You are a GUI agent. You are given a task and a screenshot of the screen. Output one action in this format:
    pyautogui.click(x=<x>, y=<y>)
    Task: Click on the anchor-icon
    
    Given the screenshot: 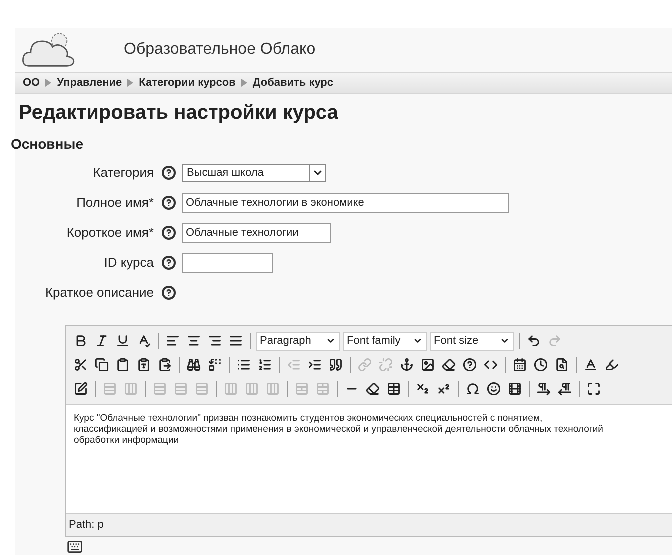 What is the action you would take?
    pyautogui.click(x=407, y=365)
    